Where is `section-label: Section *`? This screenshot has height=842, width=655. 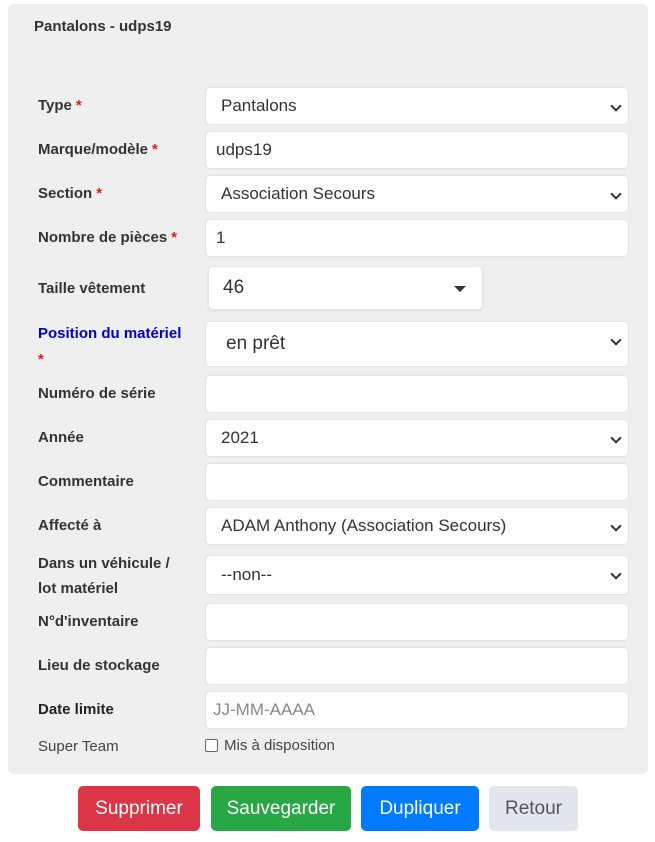
section-label: Section * is located at coordinates (70, 194).